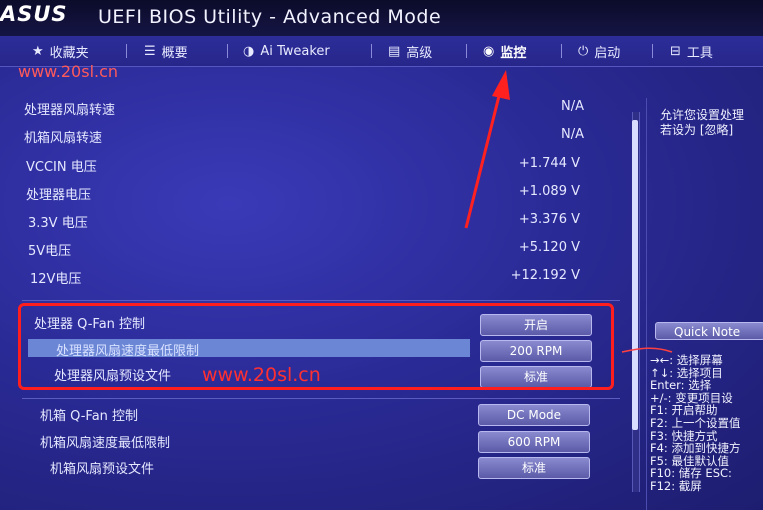  Describe the element at coordinates (709, 331) in the screenshot. I see `quick-note-button: Quick Note` at that location.